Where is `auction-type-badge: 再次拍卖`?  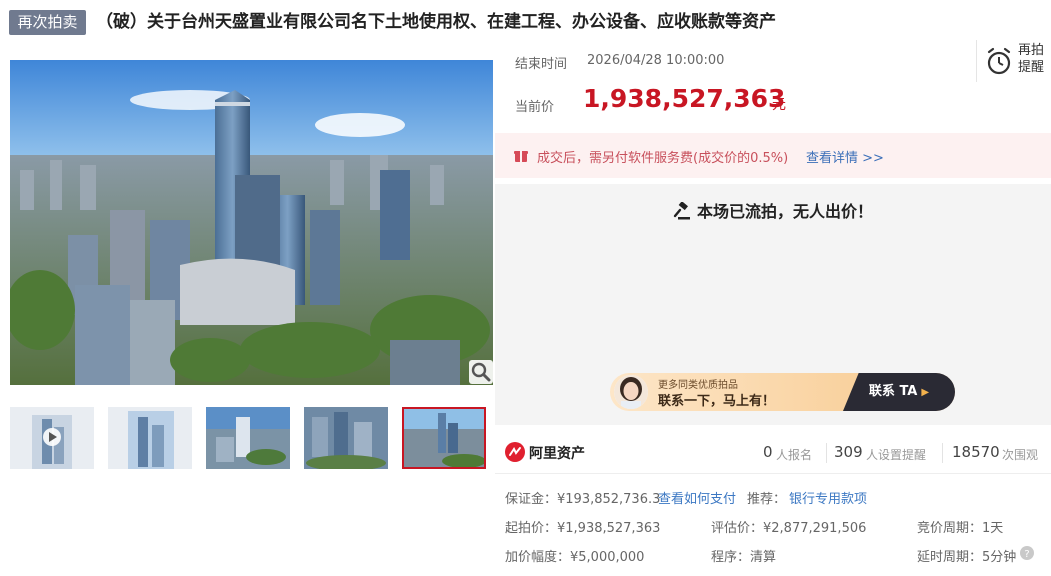 auction-type-badge: 再次拍卖 is located at coordinates (47, 22).